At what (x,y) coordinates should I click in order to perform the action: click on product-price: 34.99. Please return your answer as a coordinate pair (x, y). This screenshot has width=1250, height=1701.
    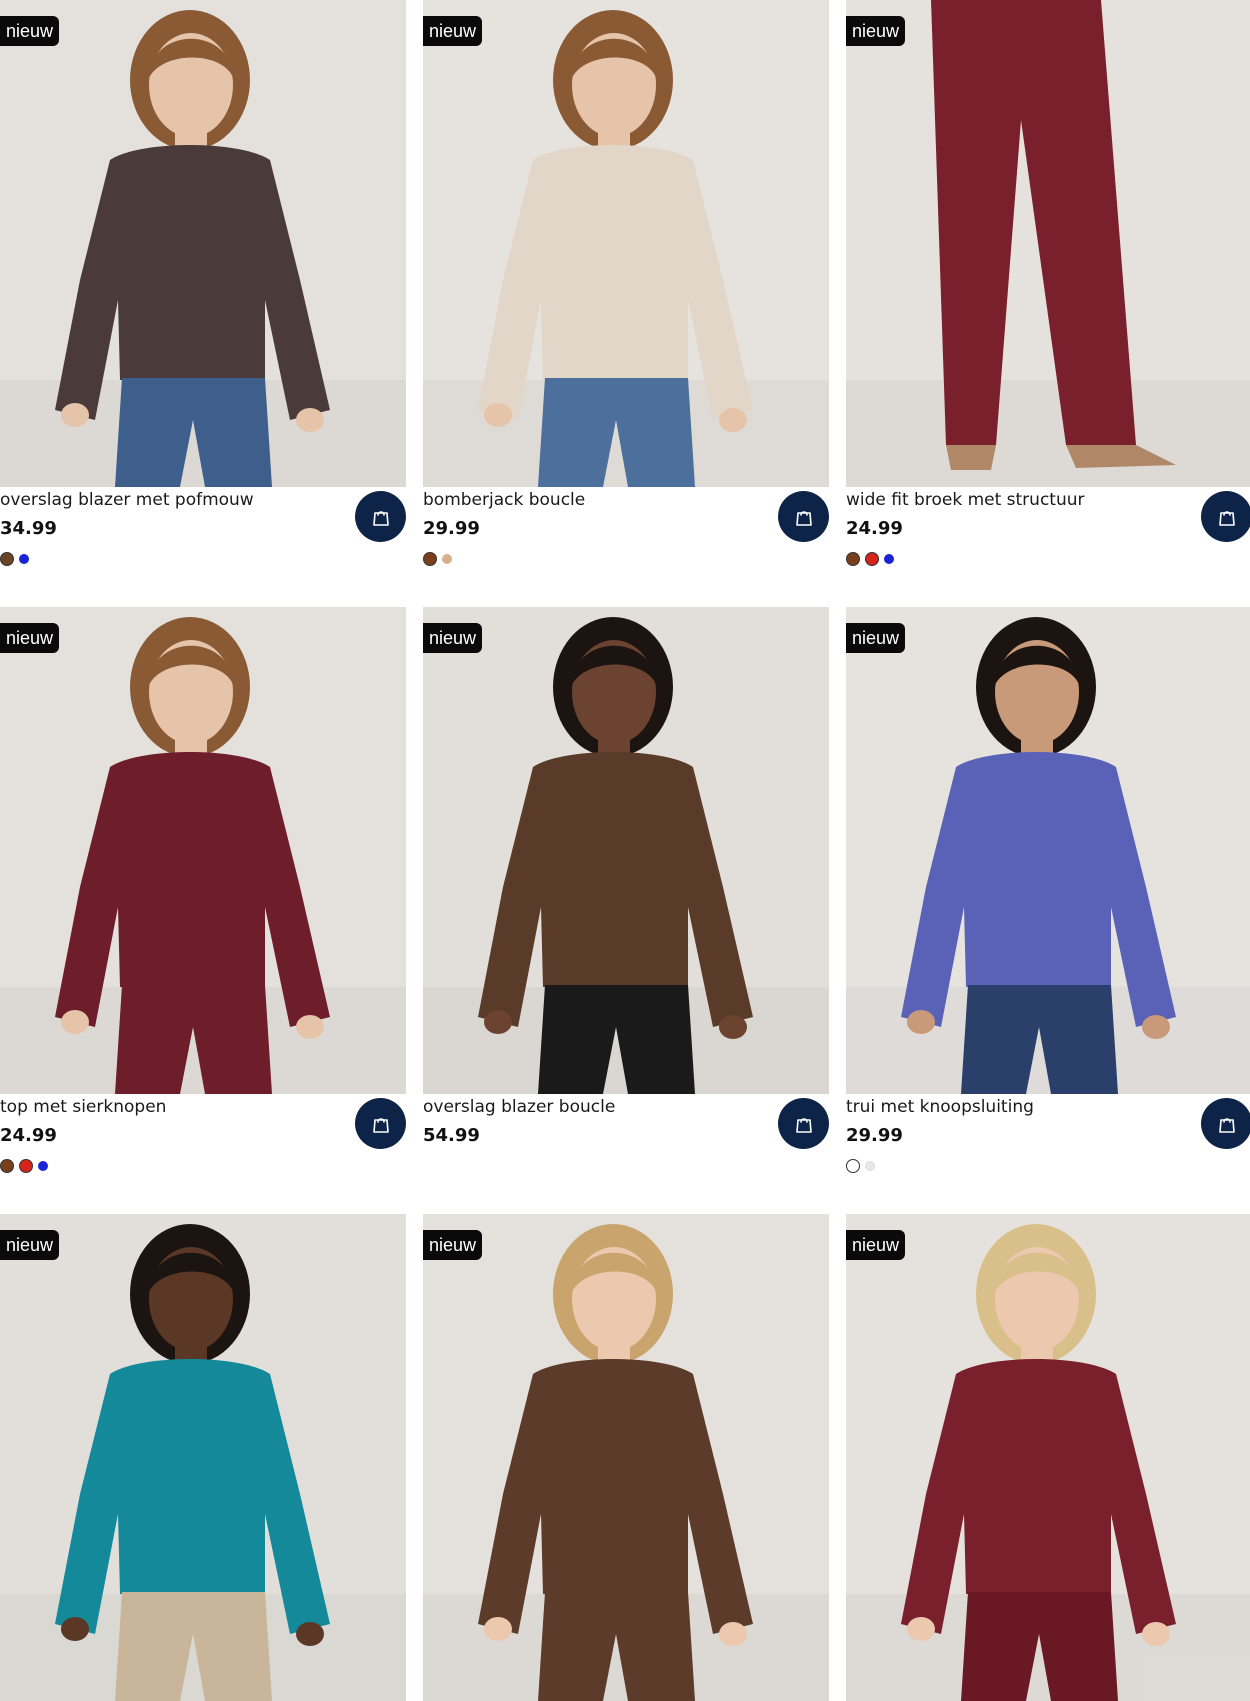
    Looking at the image, I should click on (28, 528).